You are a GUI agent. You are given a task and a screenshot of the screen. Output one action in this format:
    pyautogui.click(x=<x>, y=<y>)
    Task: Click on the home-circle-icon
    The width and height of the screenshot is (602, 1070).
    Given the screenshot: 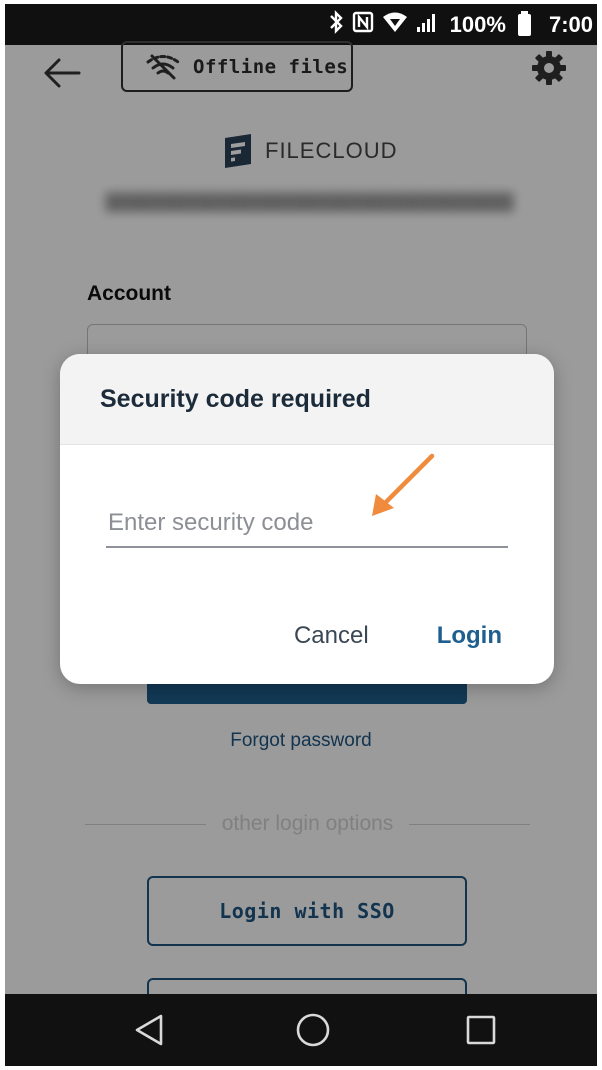 What is the action you would take?
    pyautogui.click(x=313, y=1030)
    